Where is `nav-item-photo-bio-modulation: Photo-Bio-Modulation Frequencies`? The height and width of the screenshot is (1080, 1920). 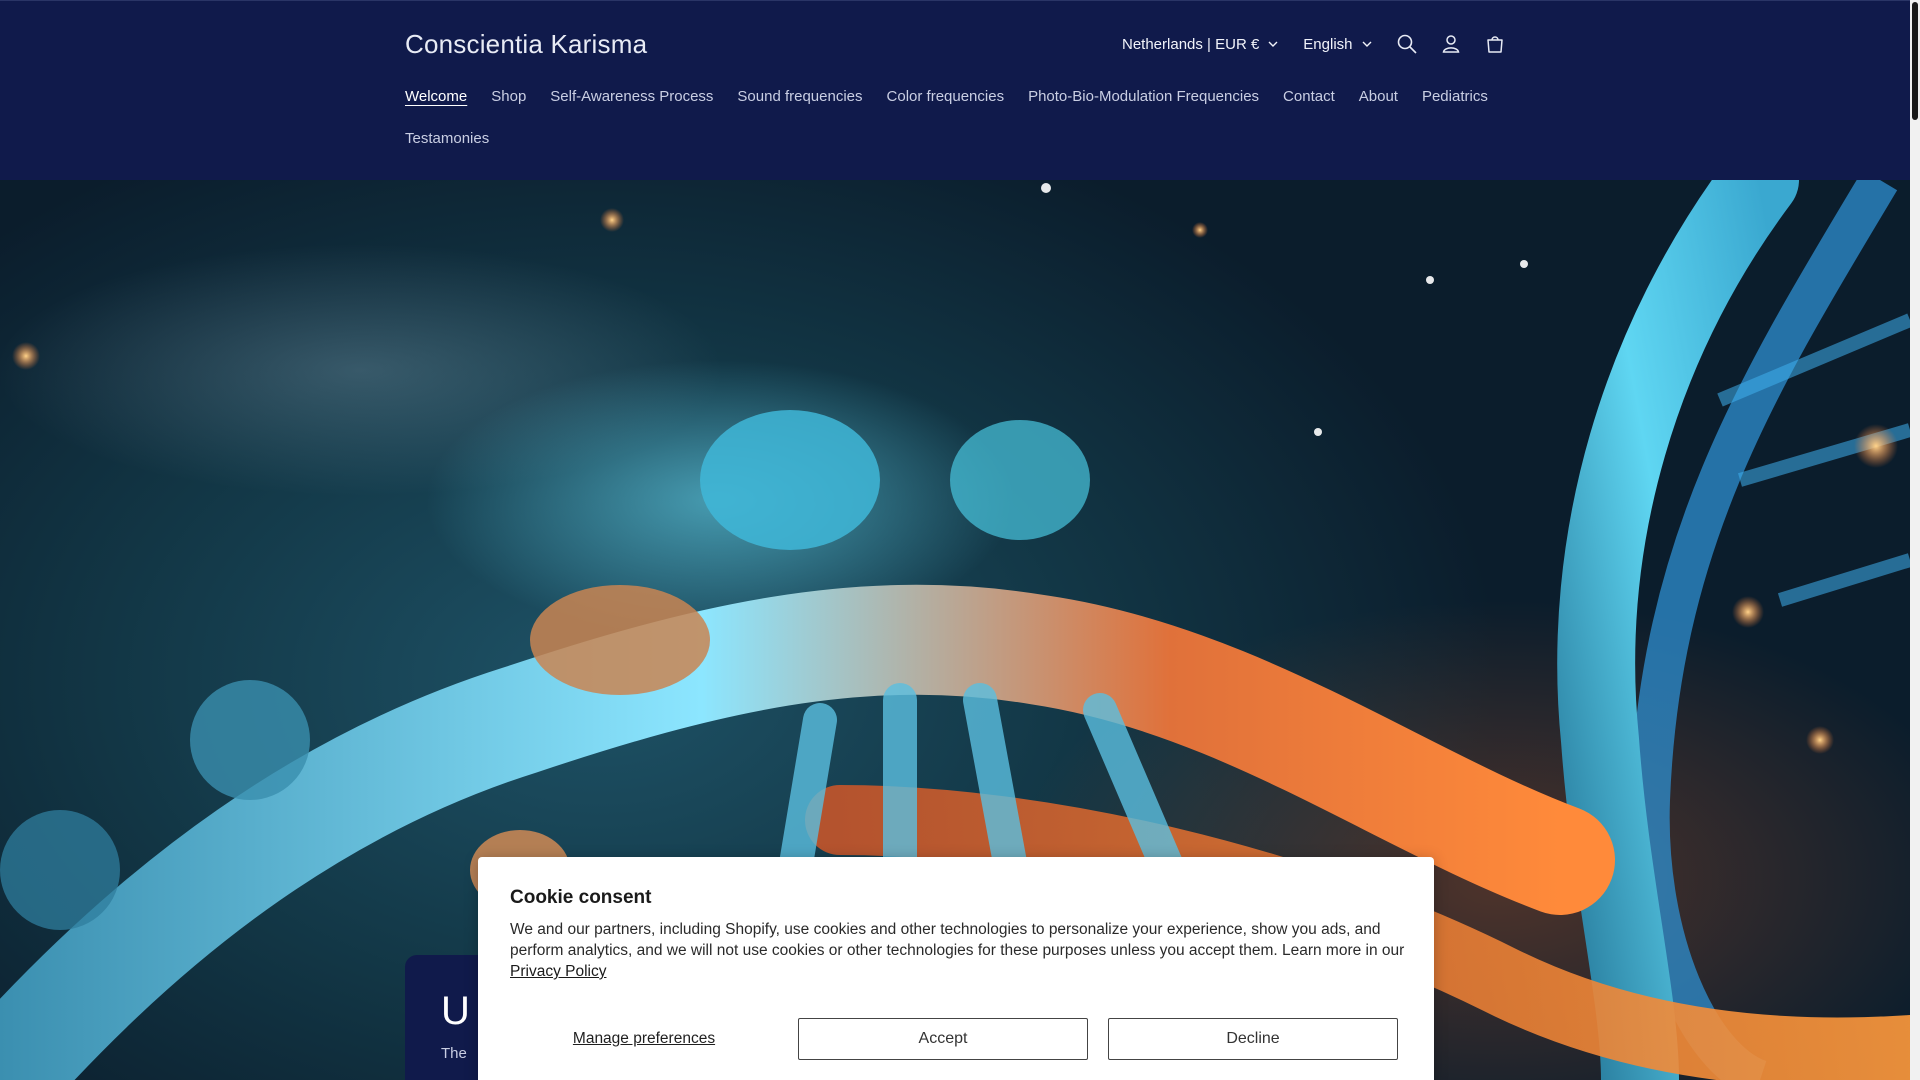
nav-item-photo-bio-modulation: Photo-Bio-Modulation Frequencies is located at coordinates (1143, 100).